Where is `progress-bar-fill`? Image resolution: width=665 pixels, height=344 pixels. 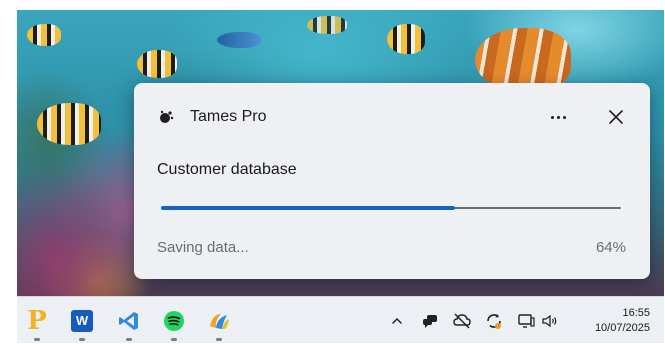
progress-bar-fill is located at coordinates (308, 208).